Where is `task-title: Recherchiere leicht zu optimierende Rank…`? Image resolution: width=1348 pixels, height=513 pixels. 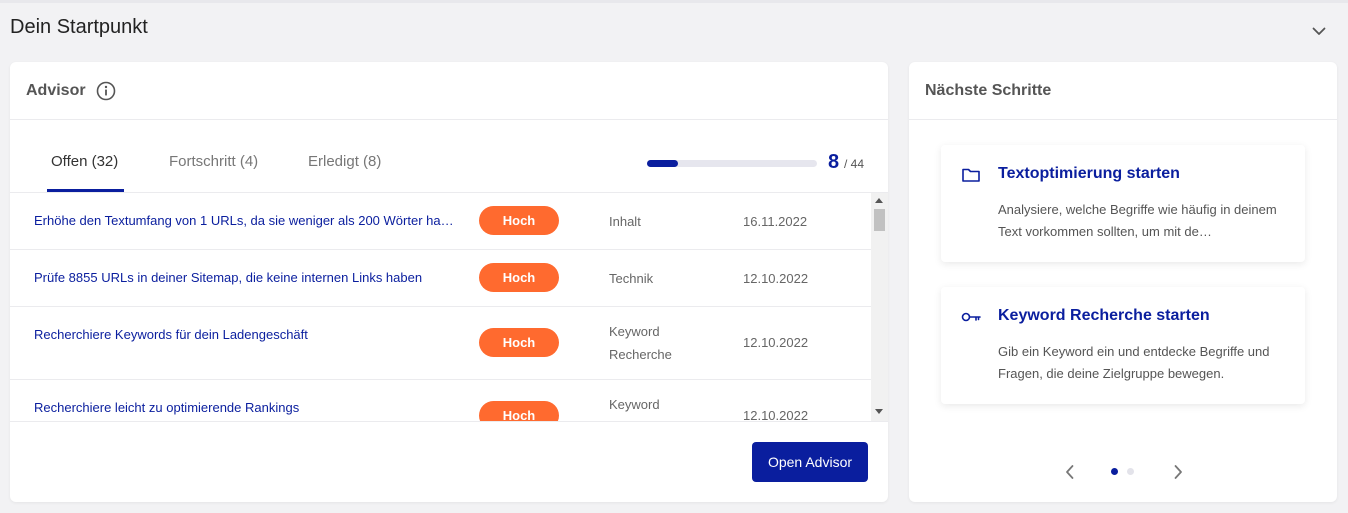 task-title: Recherchiere leicht zu optimierende Rank… is located at coordinates (244, 407).